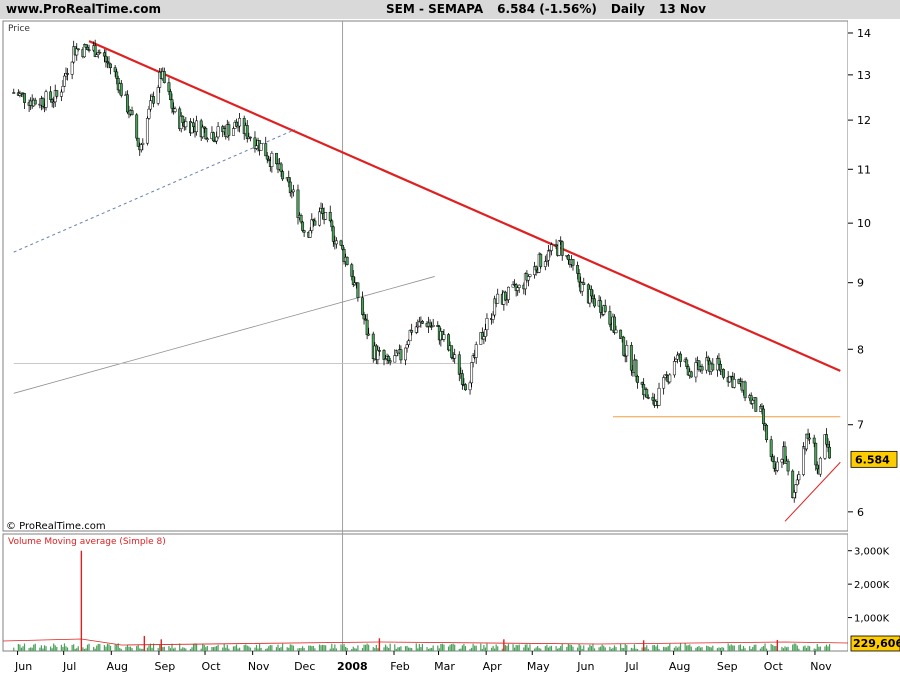 Image resolution: width=900 pixels, height=700 pixels. What do you see at coordinates (864, 75) in the screenshot?
I see `price-axis-label: 13` at bounding box center [864, 75].